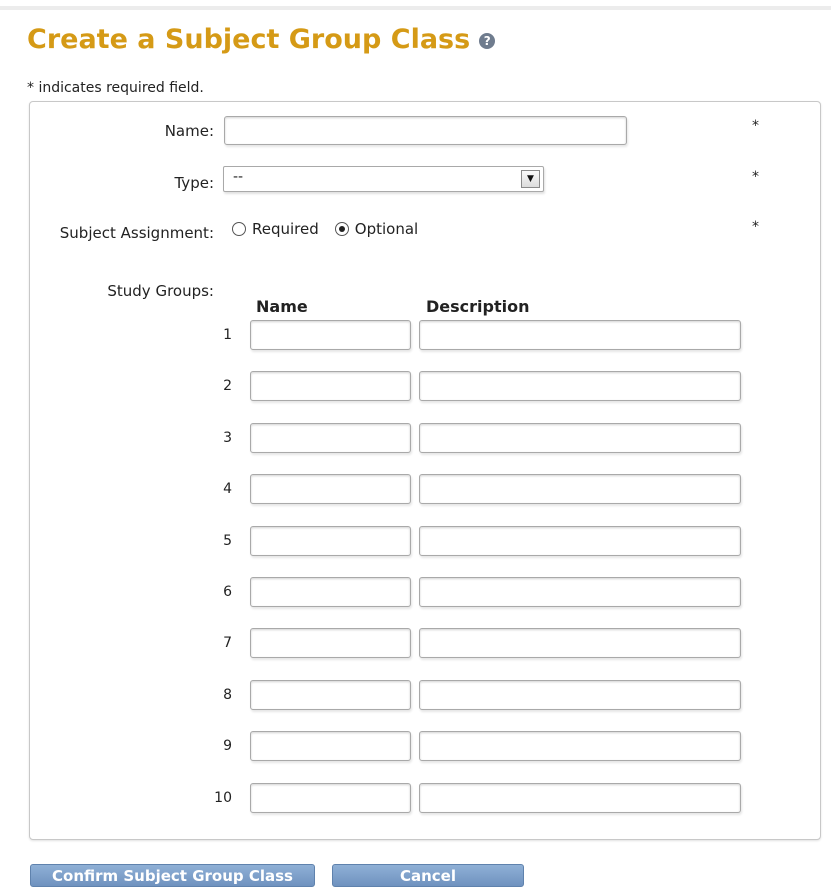 Image resolution: width=831 pixels, height=895 pixels. What do you see at coordinates (160, 291) in the screenshot?
I see `study-groups-label: Study Groups:` at bounding box center [160, 291].